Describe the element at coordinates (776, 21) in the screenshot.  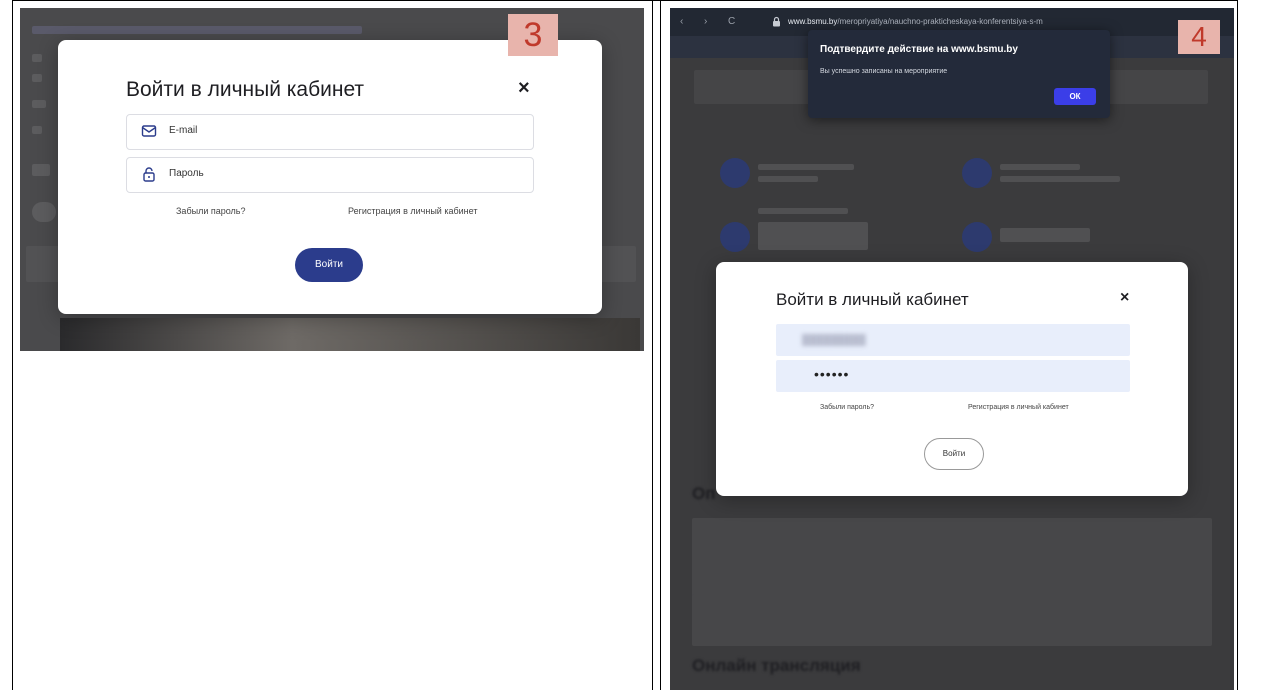
I see `lock-icon` at that location.